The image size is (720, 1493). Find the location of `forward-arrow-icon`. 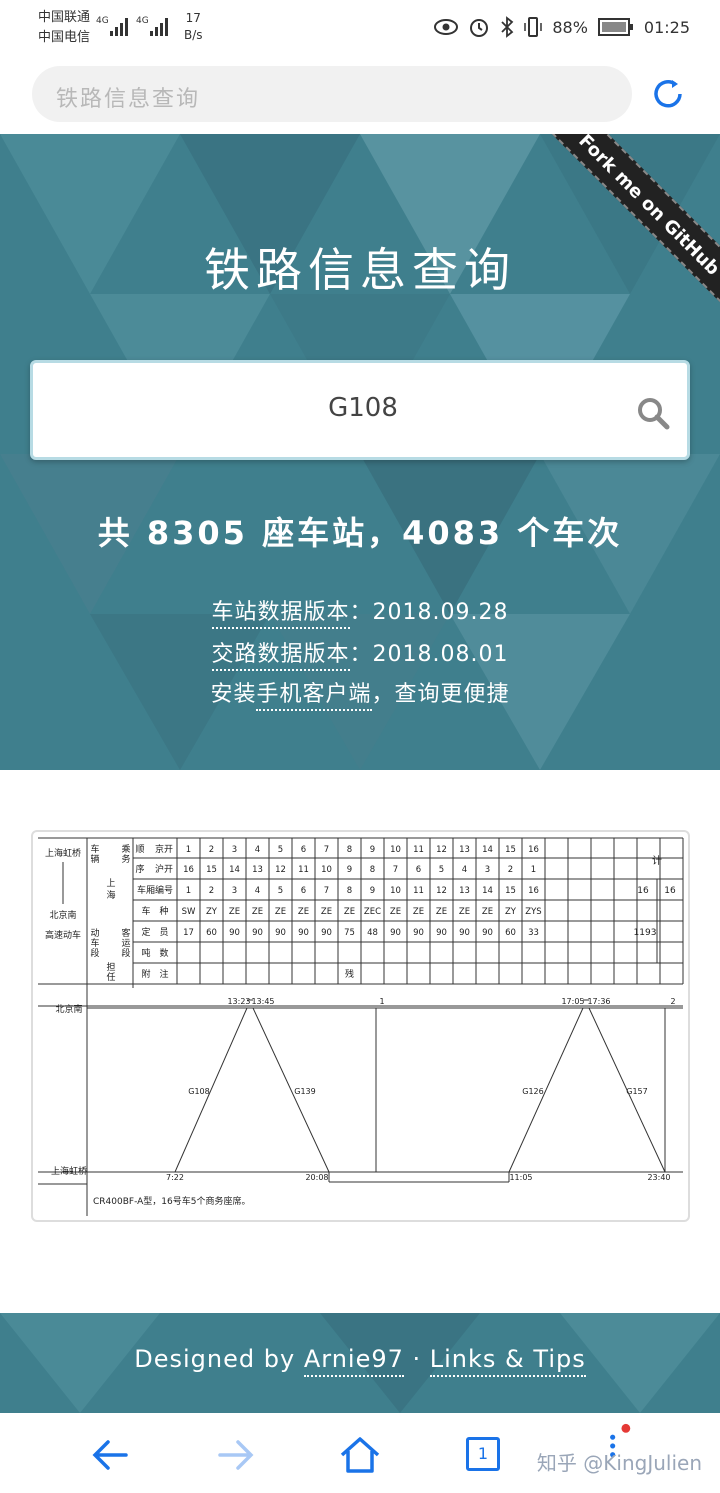

forward-arrow-icon is located at coordinates (236, 1455).